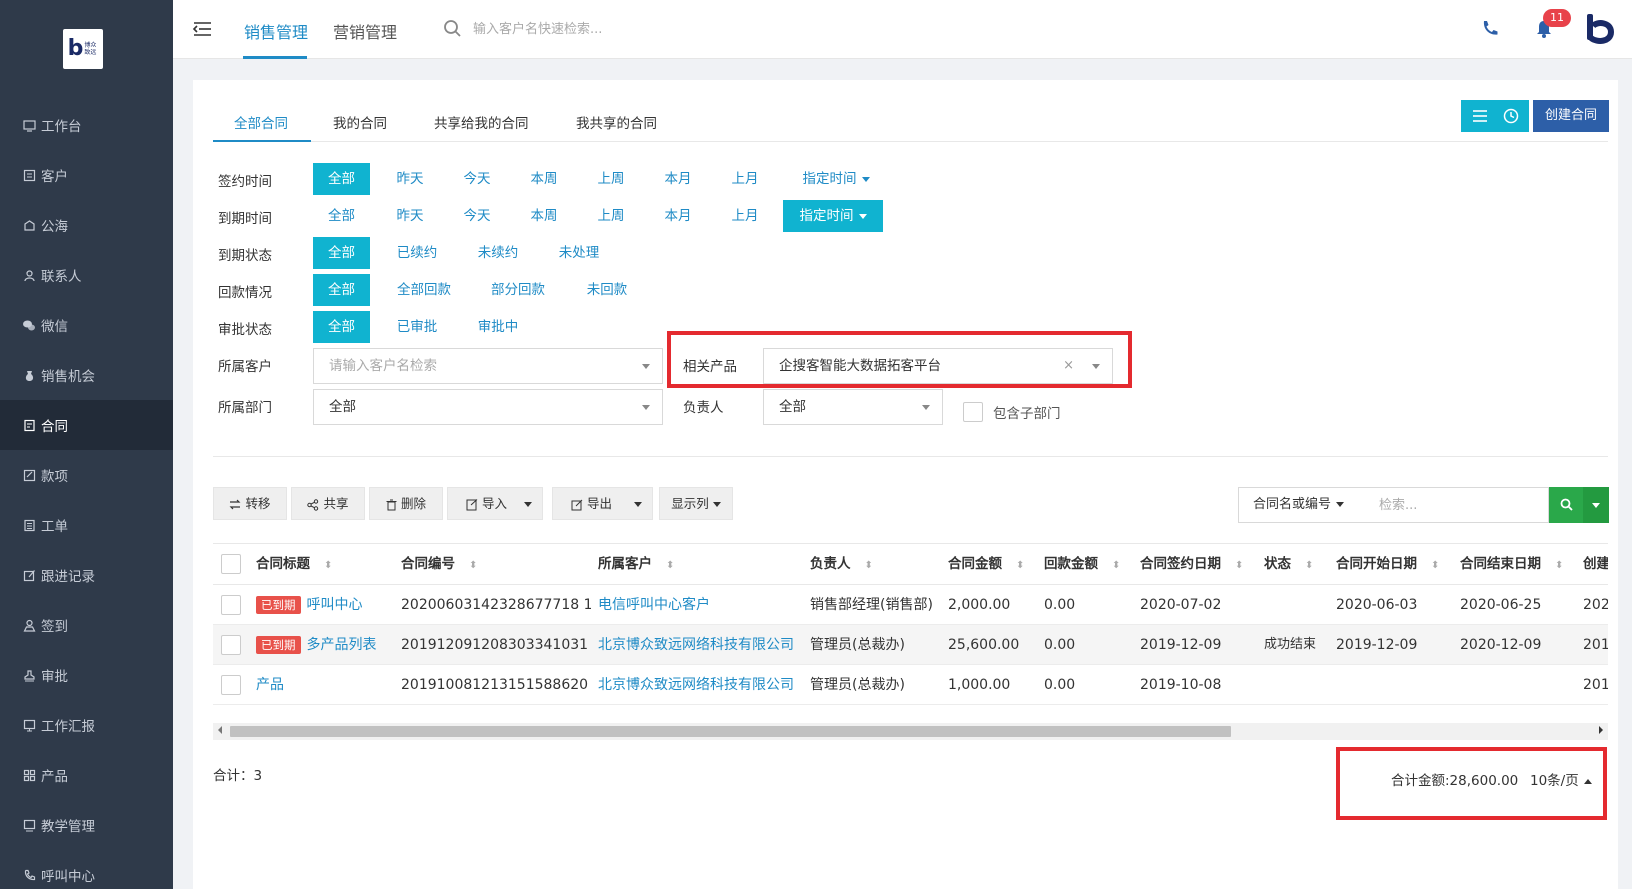 This screenshot has width=1632, height=889. Describe the element at coordinates (1068, 366) in the screenshot. I see `clear-icon: ×` at that location.